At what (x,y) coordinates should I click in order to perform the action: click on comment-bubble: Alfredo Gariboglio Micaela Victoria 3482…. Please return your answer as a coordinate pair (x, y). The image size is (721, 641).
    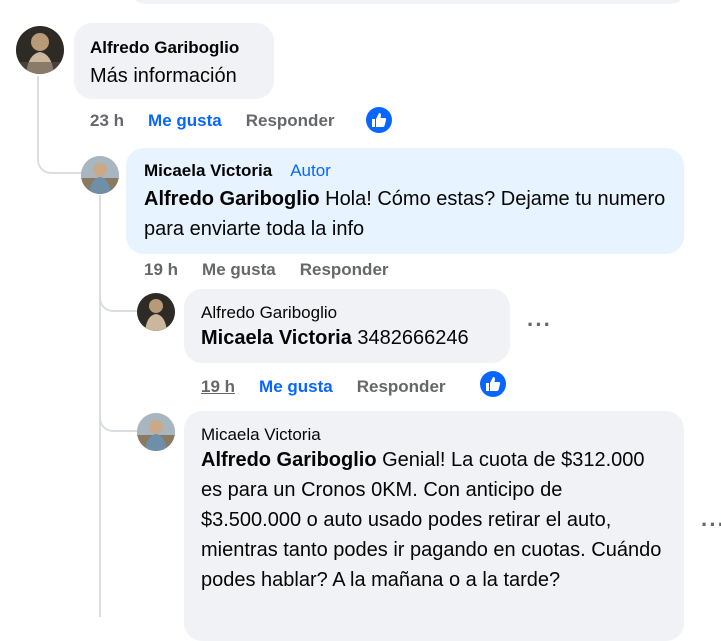
    Looking at the image, I should click on (347, 326).